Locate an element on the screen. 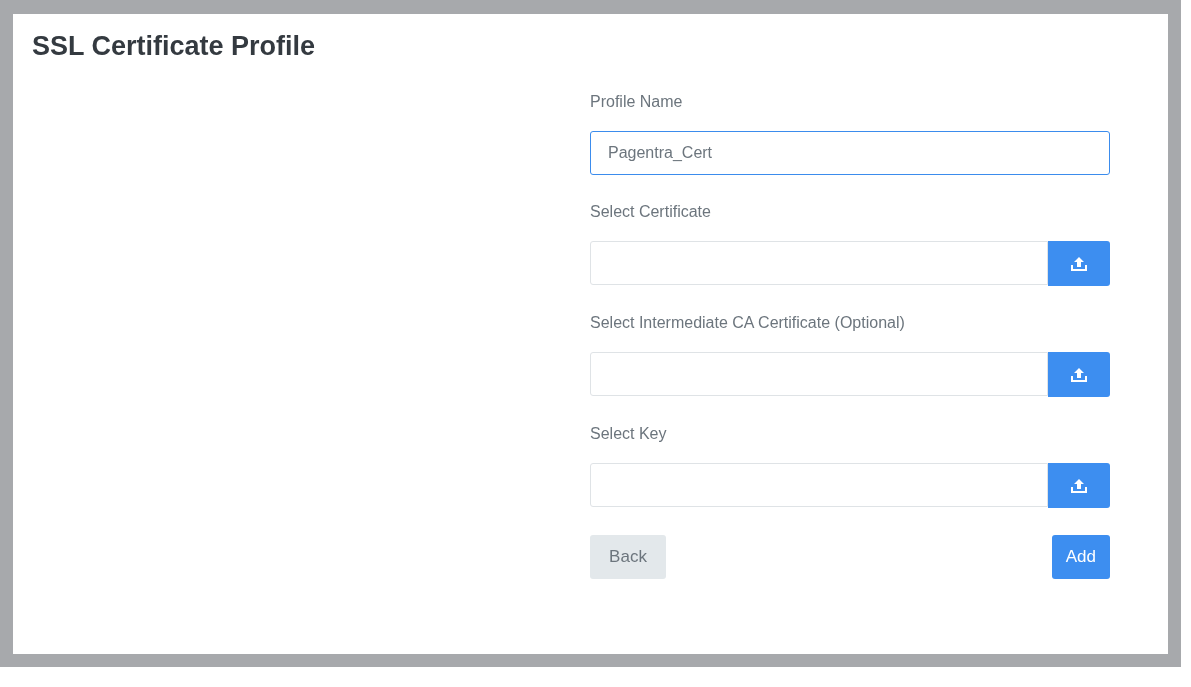 This screenshot has width=1191, height=687. field-label: Select Certificate is located at coordinates (650, 212).